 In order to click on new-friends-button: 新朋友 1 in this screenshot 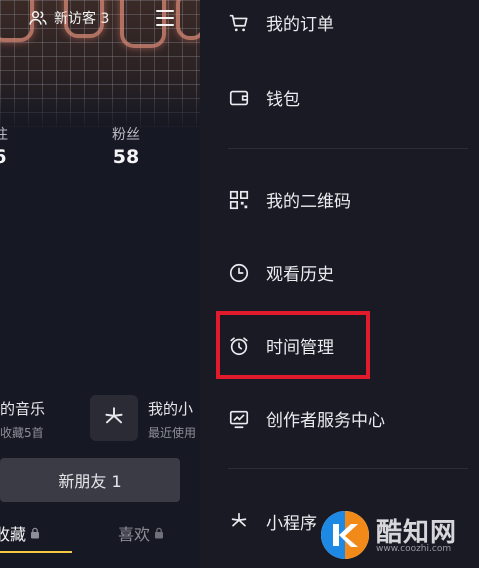, I will do `click(90, 480)`.